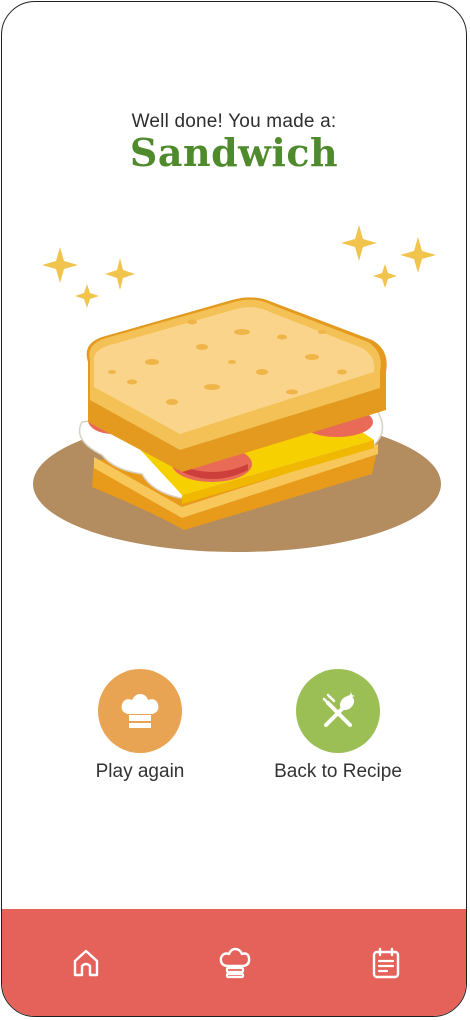 The height and width of the screenshot is (1020, 470). Describe the element at coordinates (338, 771) in the screenshot. I see `back-to-recipe-label: Back to Recipe` at that location.